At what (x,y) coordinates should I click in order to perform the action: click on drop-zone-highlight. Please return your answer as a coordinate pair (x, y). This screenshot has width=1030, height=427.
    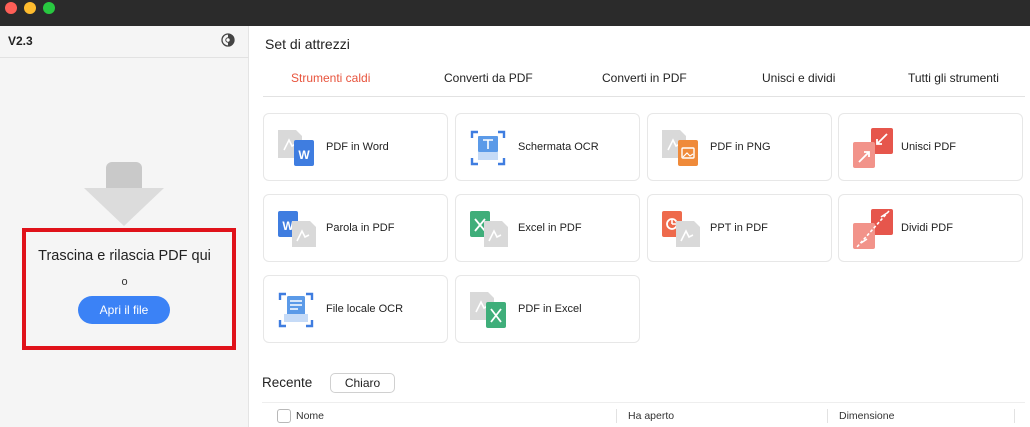
    Looking at the image, I should click on (129, 289).